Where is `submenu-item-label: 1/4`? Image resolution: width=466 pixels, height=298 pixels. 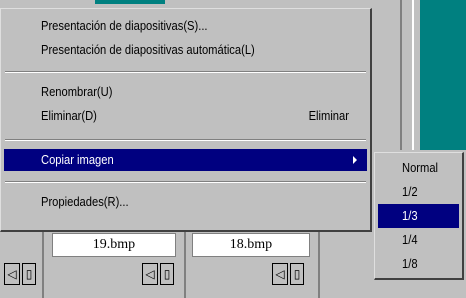 submenu-item-label: 1/4 is located at coordinates (410, 239).